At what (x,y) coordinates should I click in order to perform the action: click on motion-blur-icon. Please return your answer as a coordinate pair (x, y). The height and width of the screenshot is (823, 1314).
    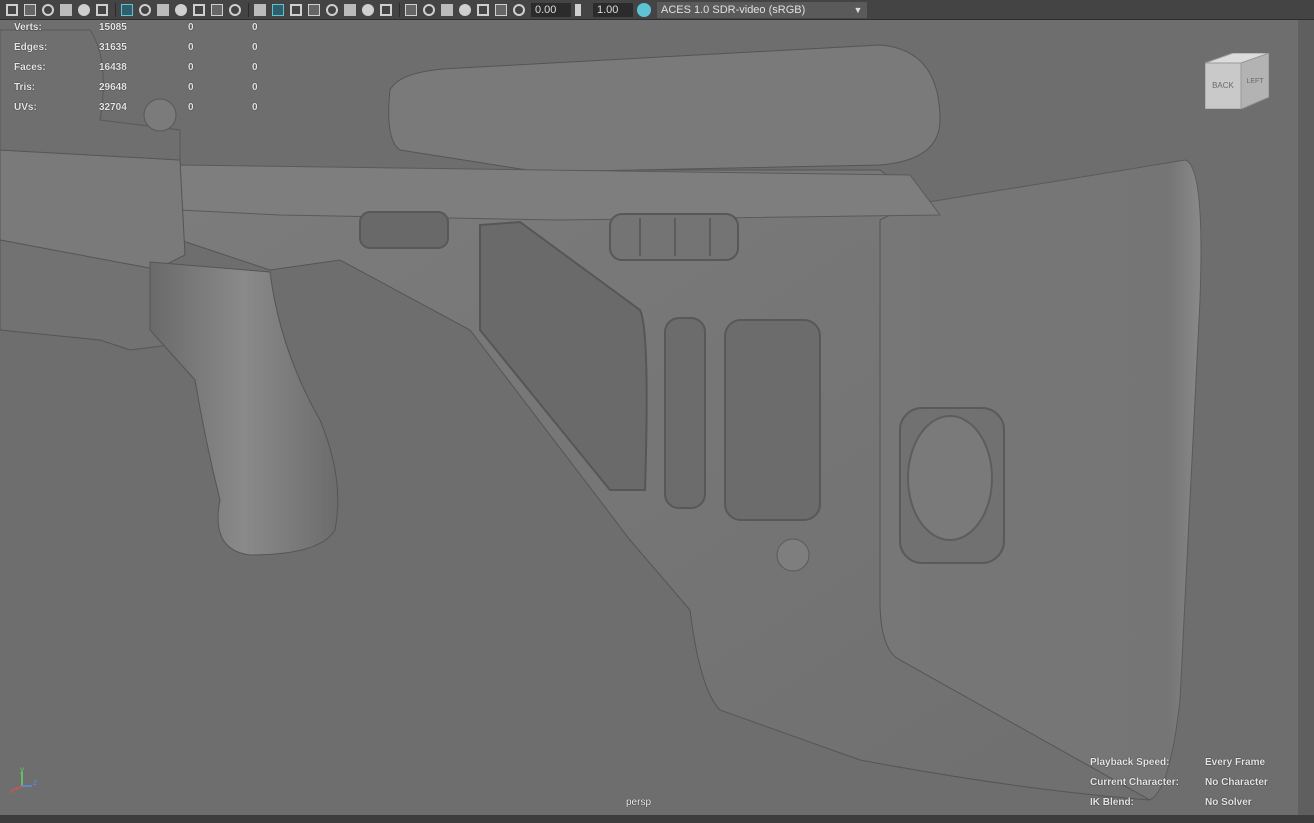
    Looking at the image, I should click on (386, 9).